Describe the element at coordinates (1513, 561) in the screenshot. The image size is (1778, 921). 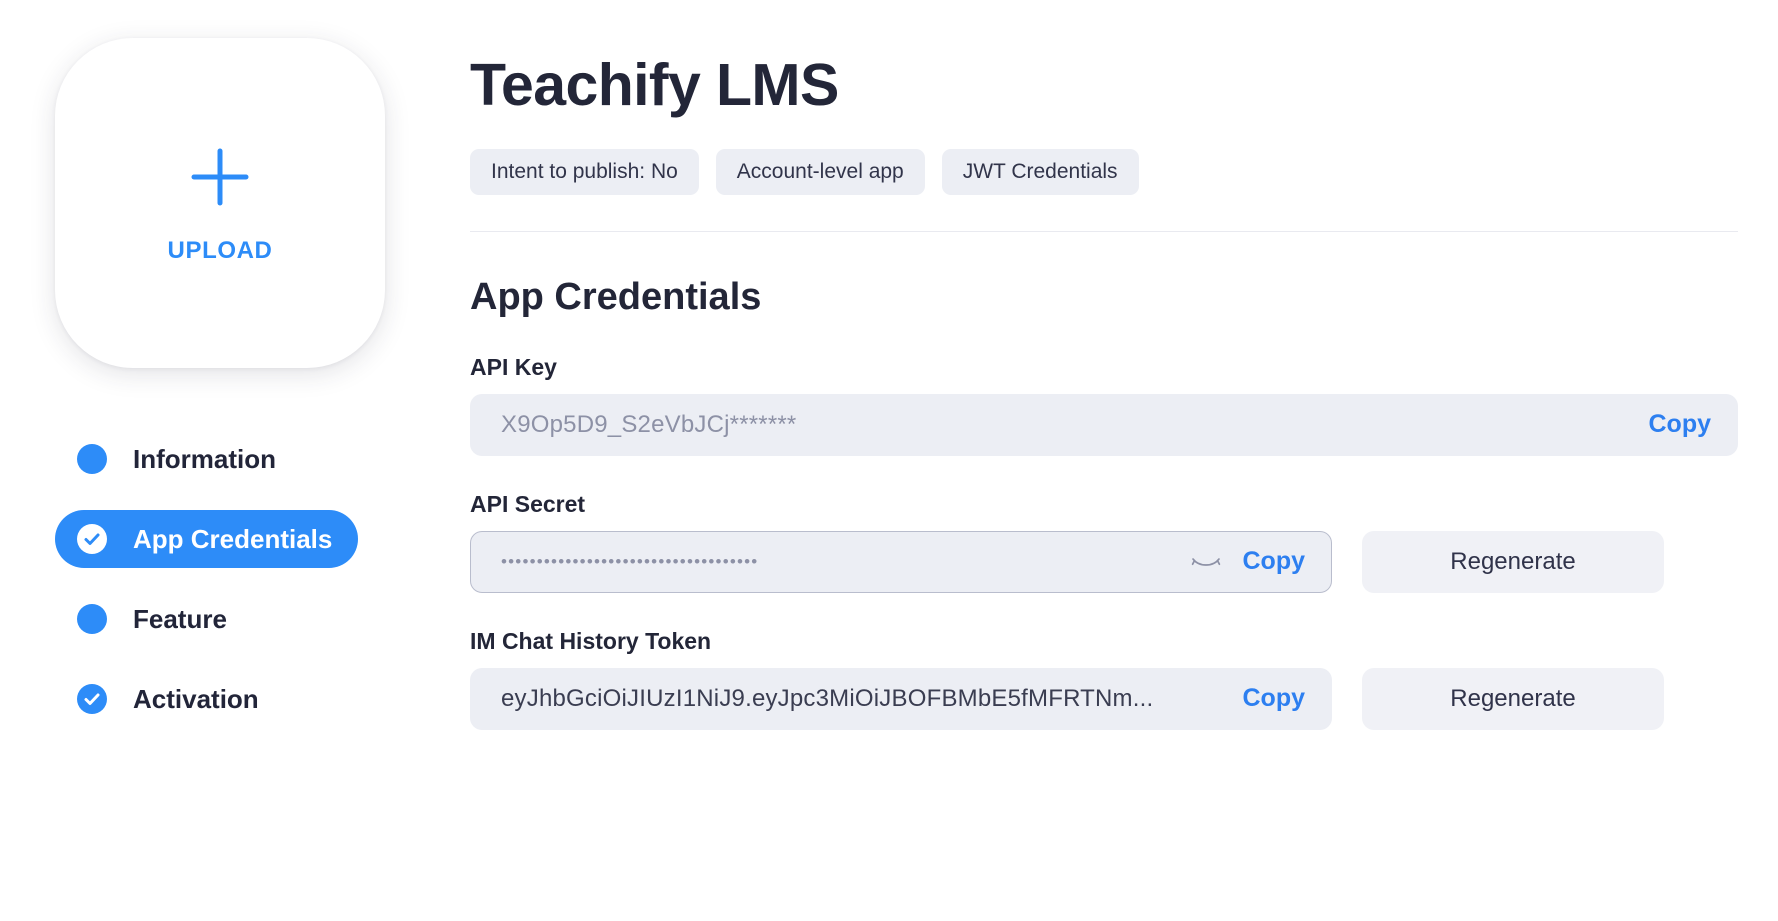
I see `regenerate-api-secret-button: Regenerate` at that location.